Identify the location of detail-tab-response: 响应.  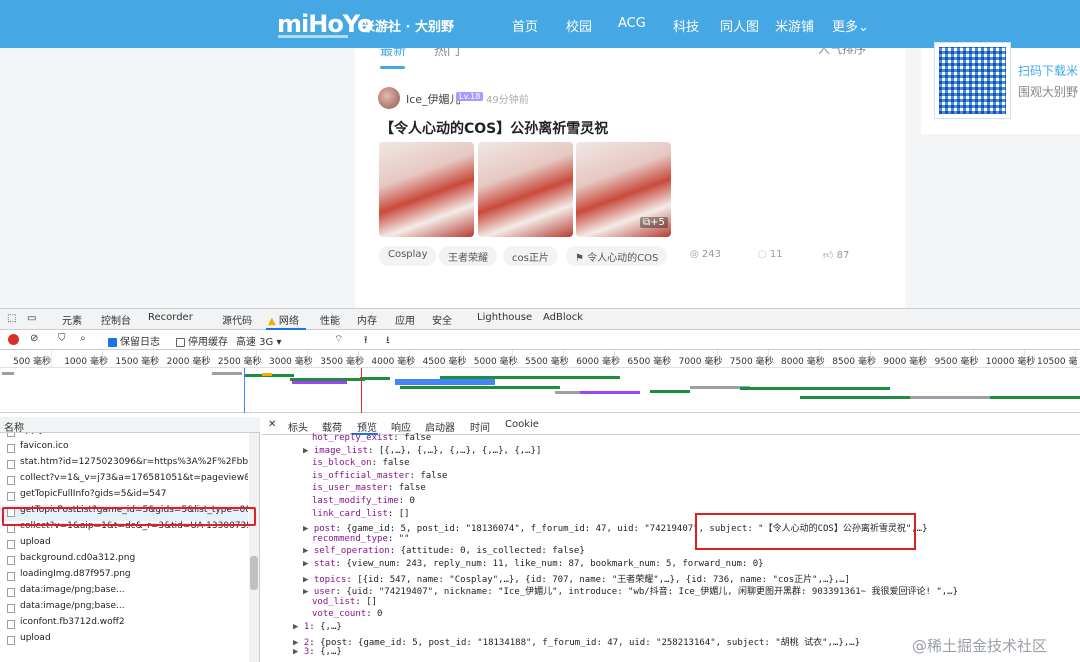
(401, 426).